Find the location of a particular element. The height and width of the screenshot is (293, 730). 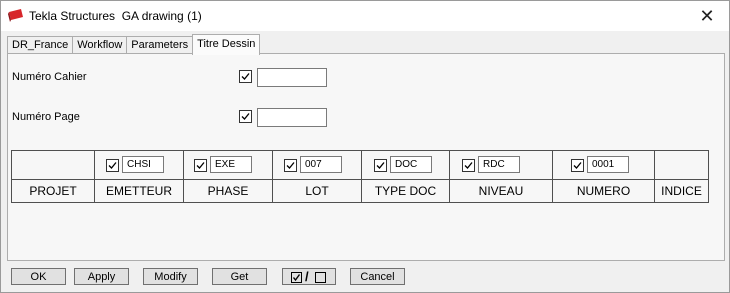

type-doc-input: DOC is located at coordinates (411, 164).